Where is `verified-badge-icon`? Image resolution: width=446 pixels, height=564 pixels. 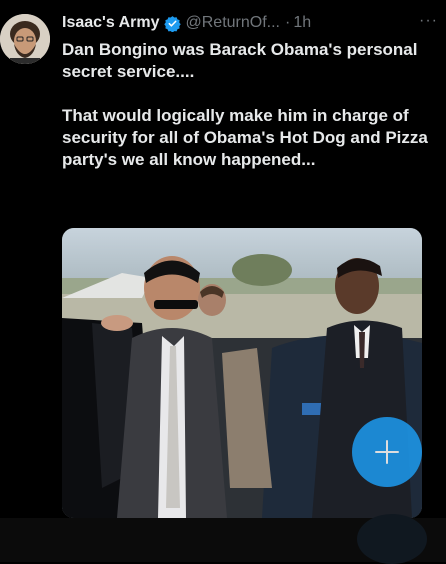 verified-badge-icon is located at coordinates (172, 23).